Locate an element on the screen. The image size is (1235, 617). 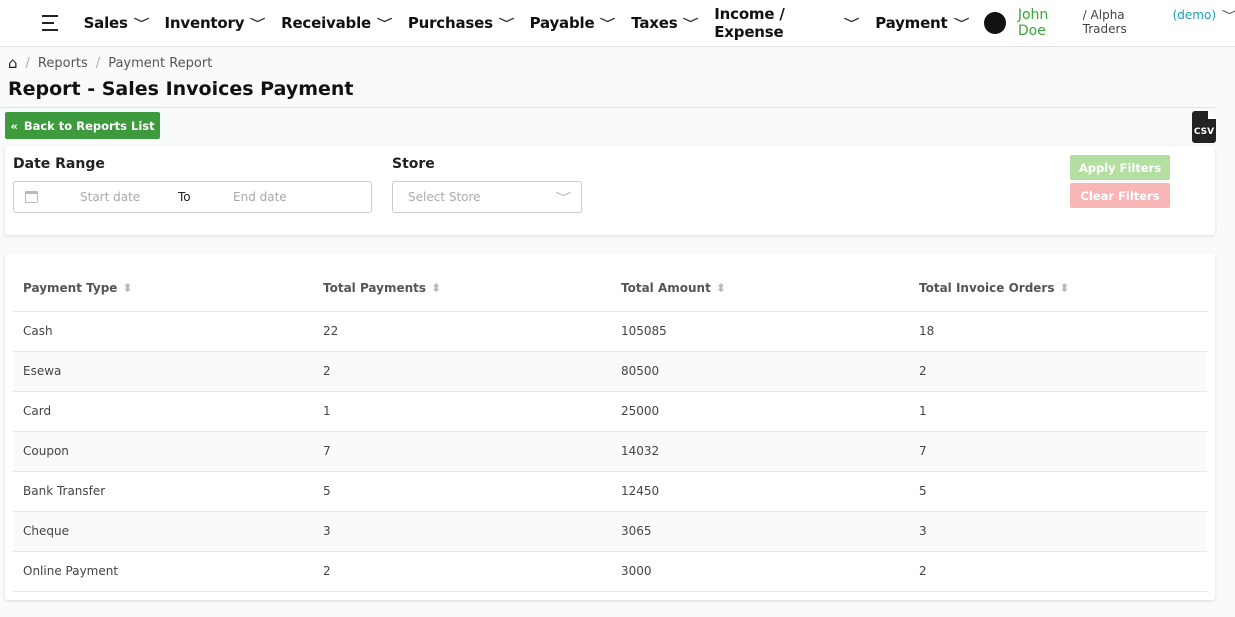
nav-label: Sales is located at coordinates (105, 23).